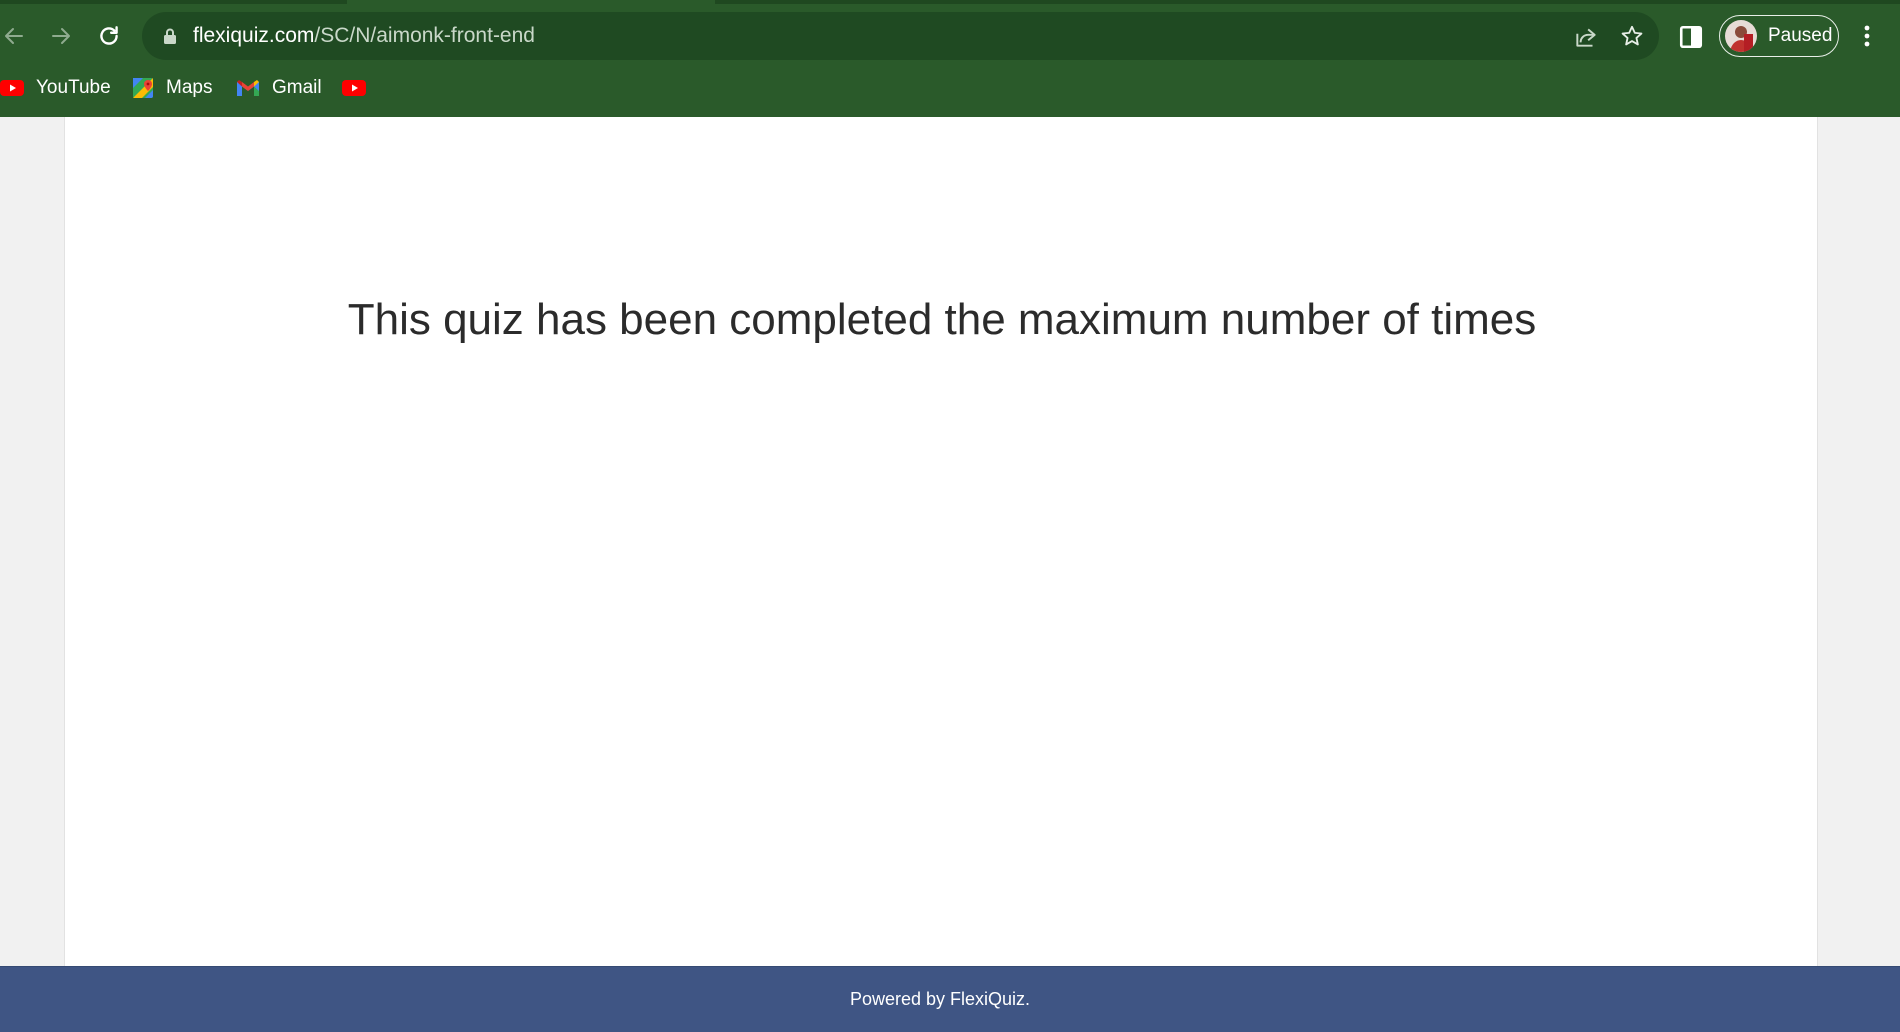  What do you see at coordinates (248, 88) in the screenshot?
I see `gmail-icon` at bounding box center [248, 88].